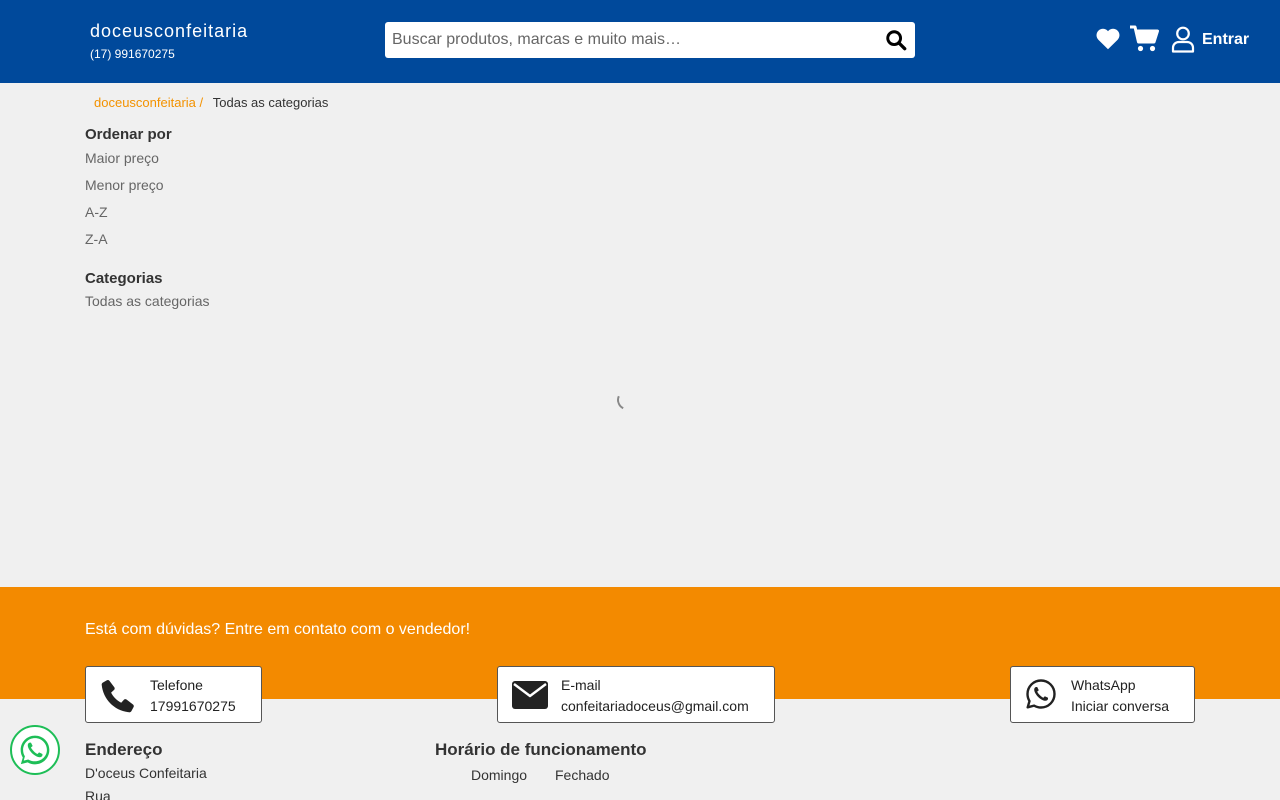 This screenshot has height=800, width=1280. I want to click on email-contact-card: E-mail confeitariadoceus@gmail.com, so click(636, 694).